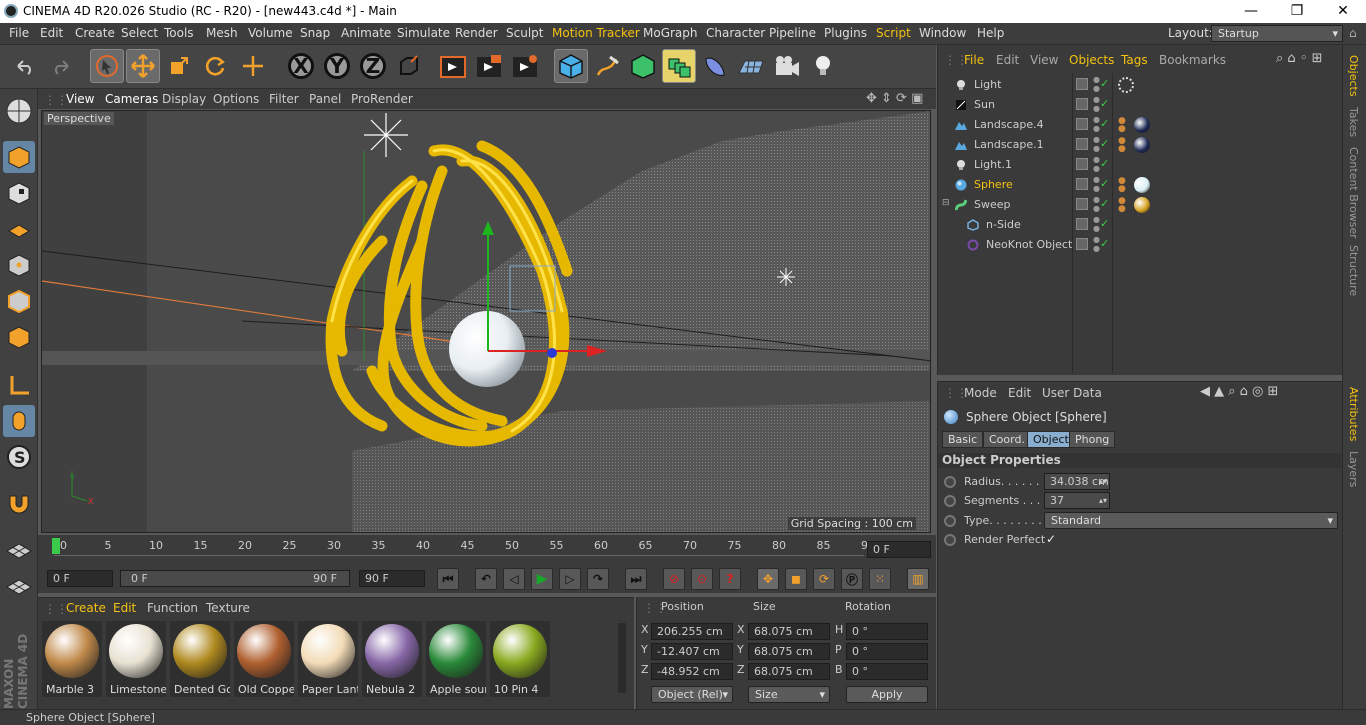  Describe the element at coordinates (1072, 393) in the screenshot. I see `attr-menu-user-data: User Data` at that location.